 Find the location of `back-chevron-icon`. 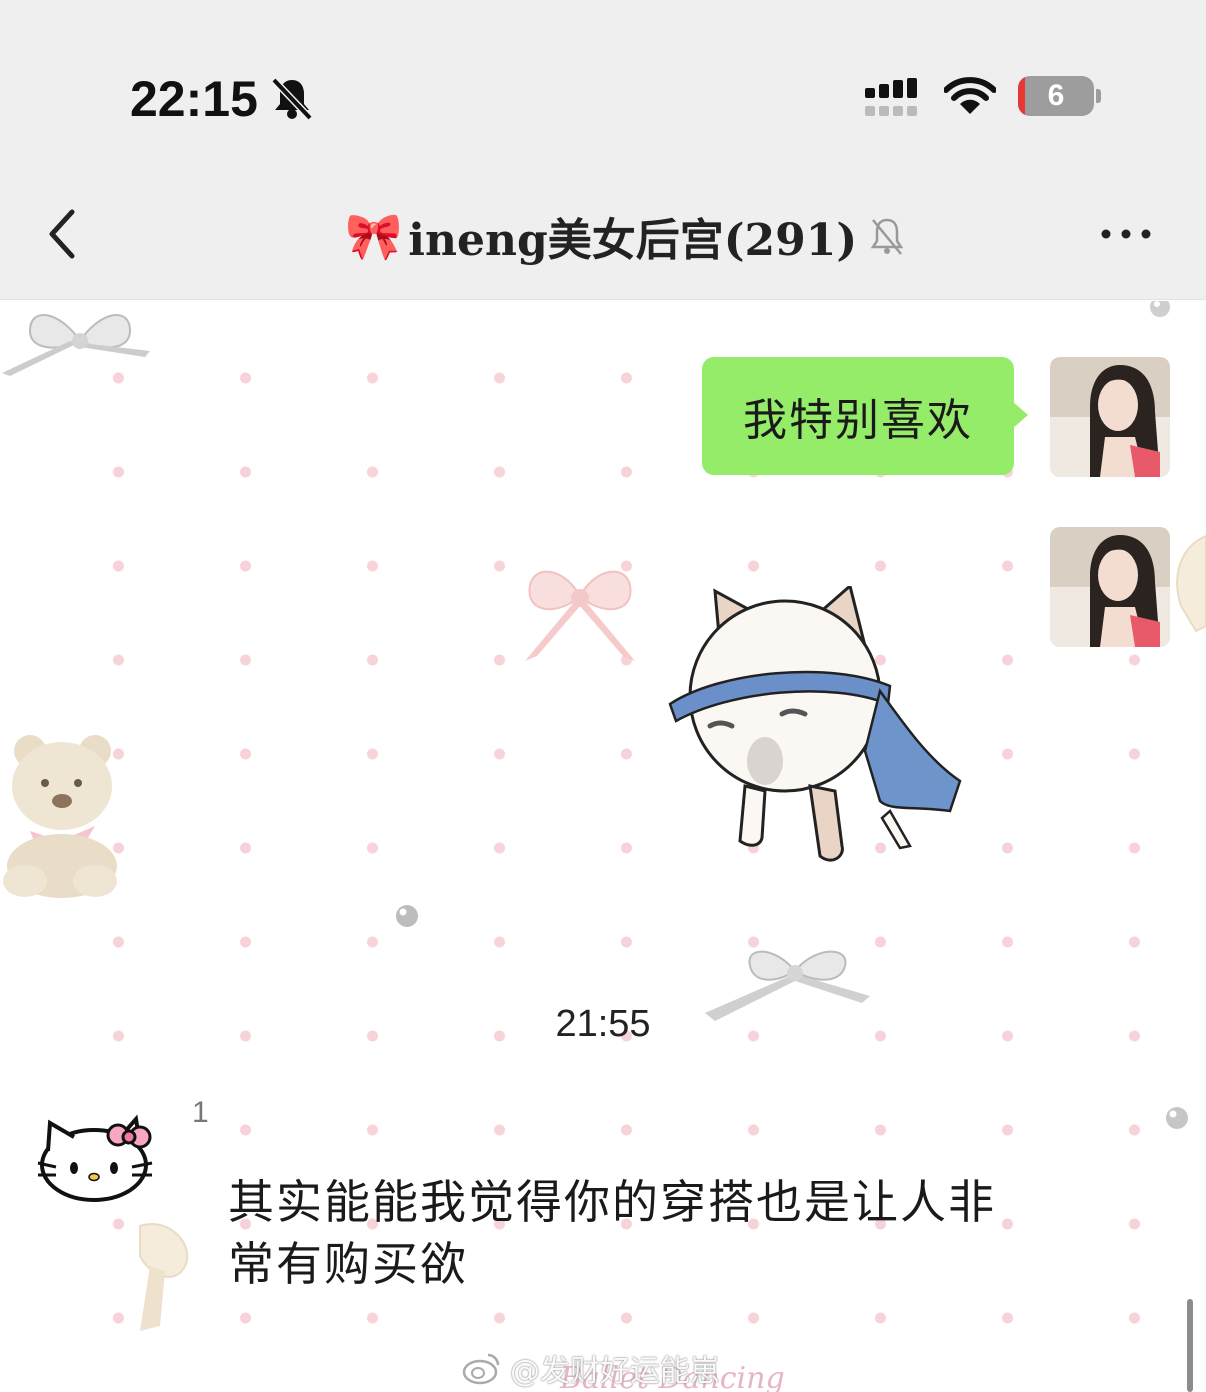

back-chevron-icon is located at coordinates (64, 234).